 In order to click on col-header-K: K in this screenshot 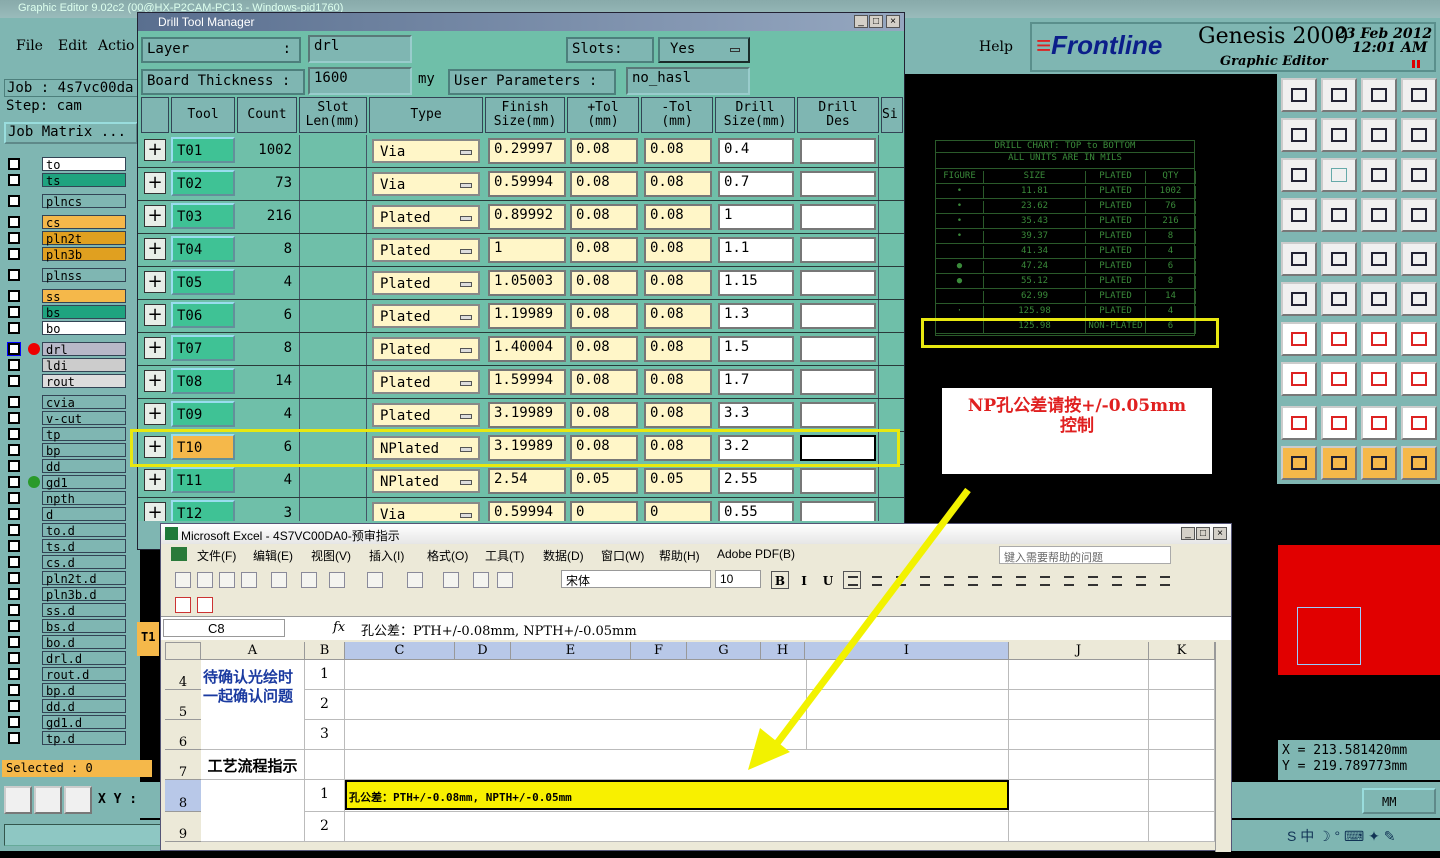, I will do `click(1182, 651)`.